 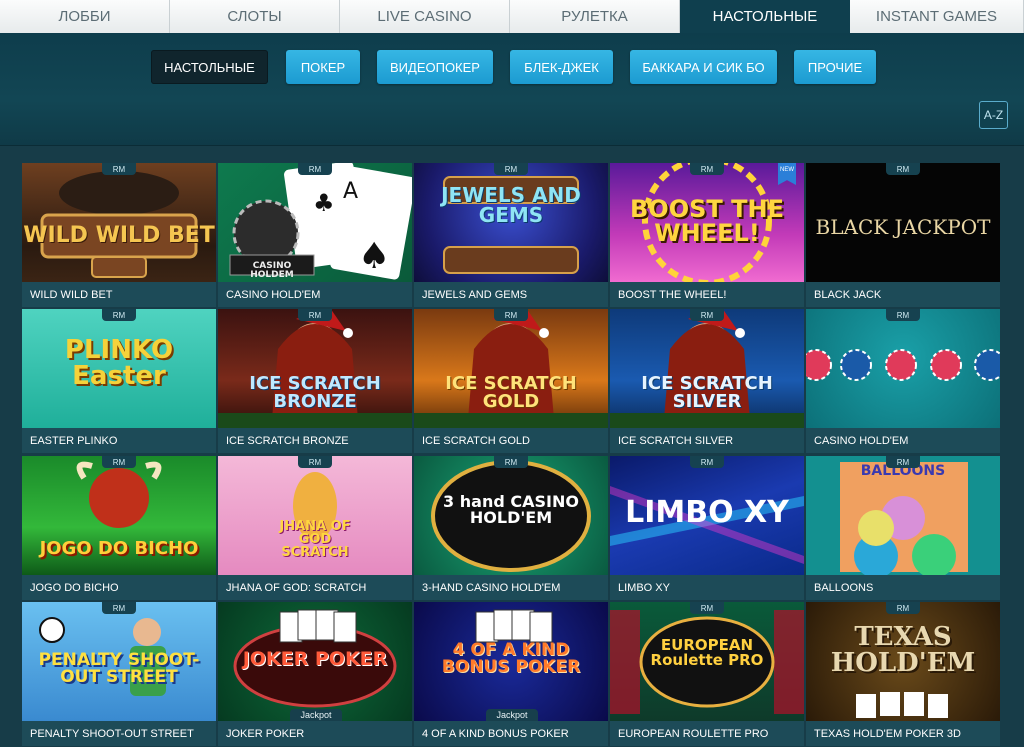 What do you see at coordinates (315, 368) in the screenshot?
I see `game-thumbnail: ICE SCRATCH BRONZE` at bounding box center [315, 368].